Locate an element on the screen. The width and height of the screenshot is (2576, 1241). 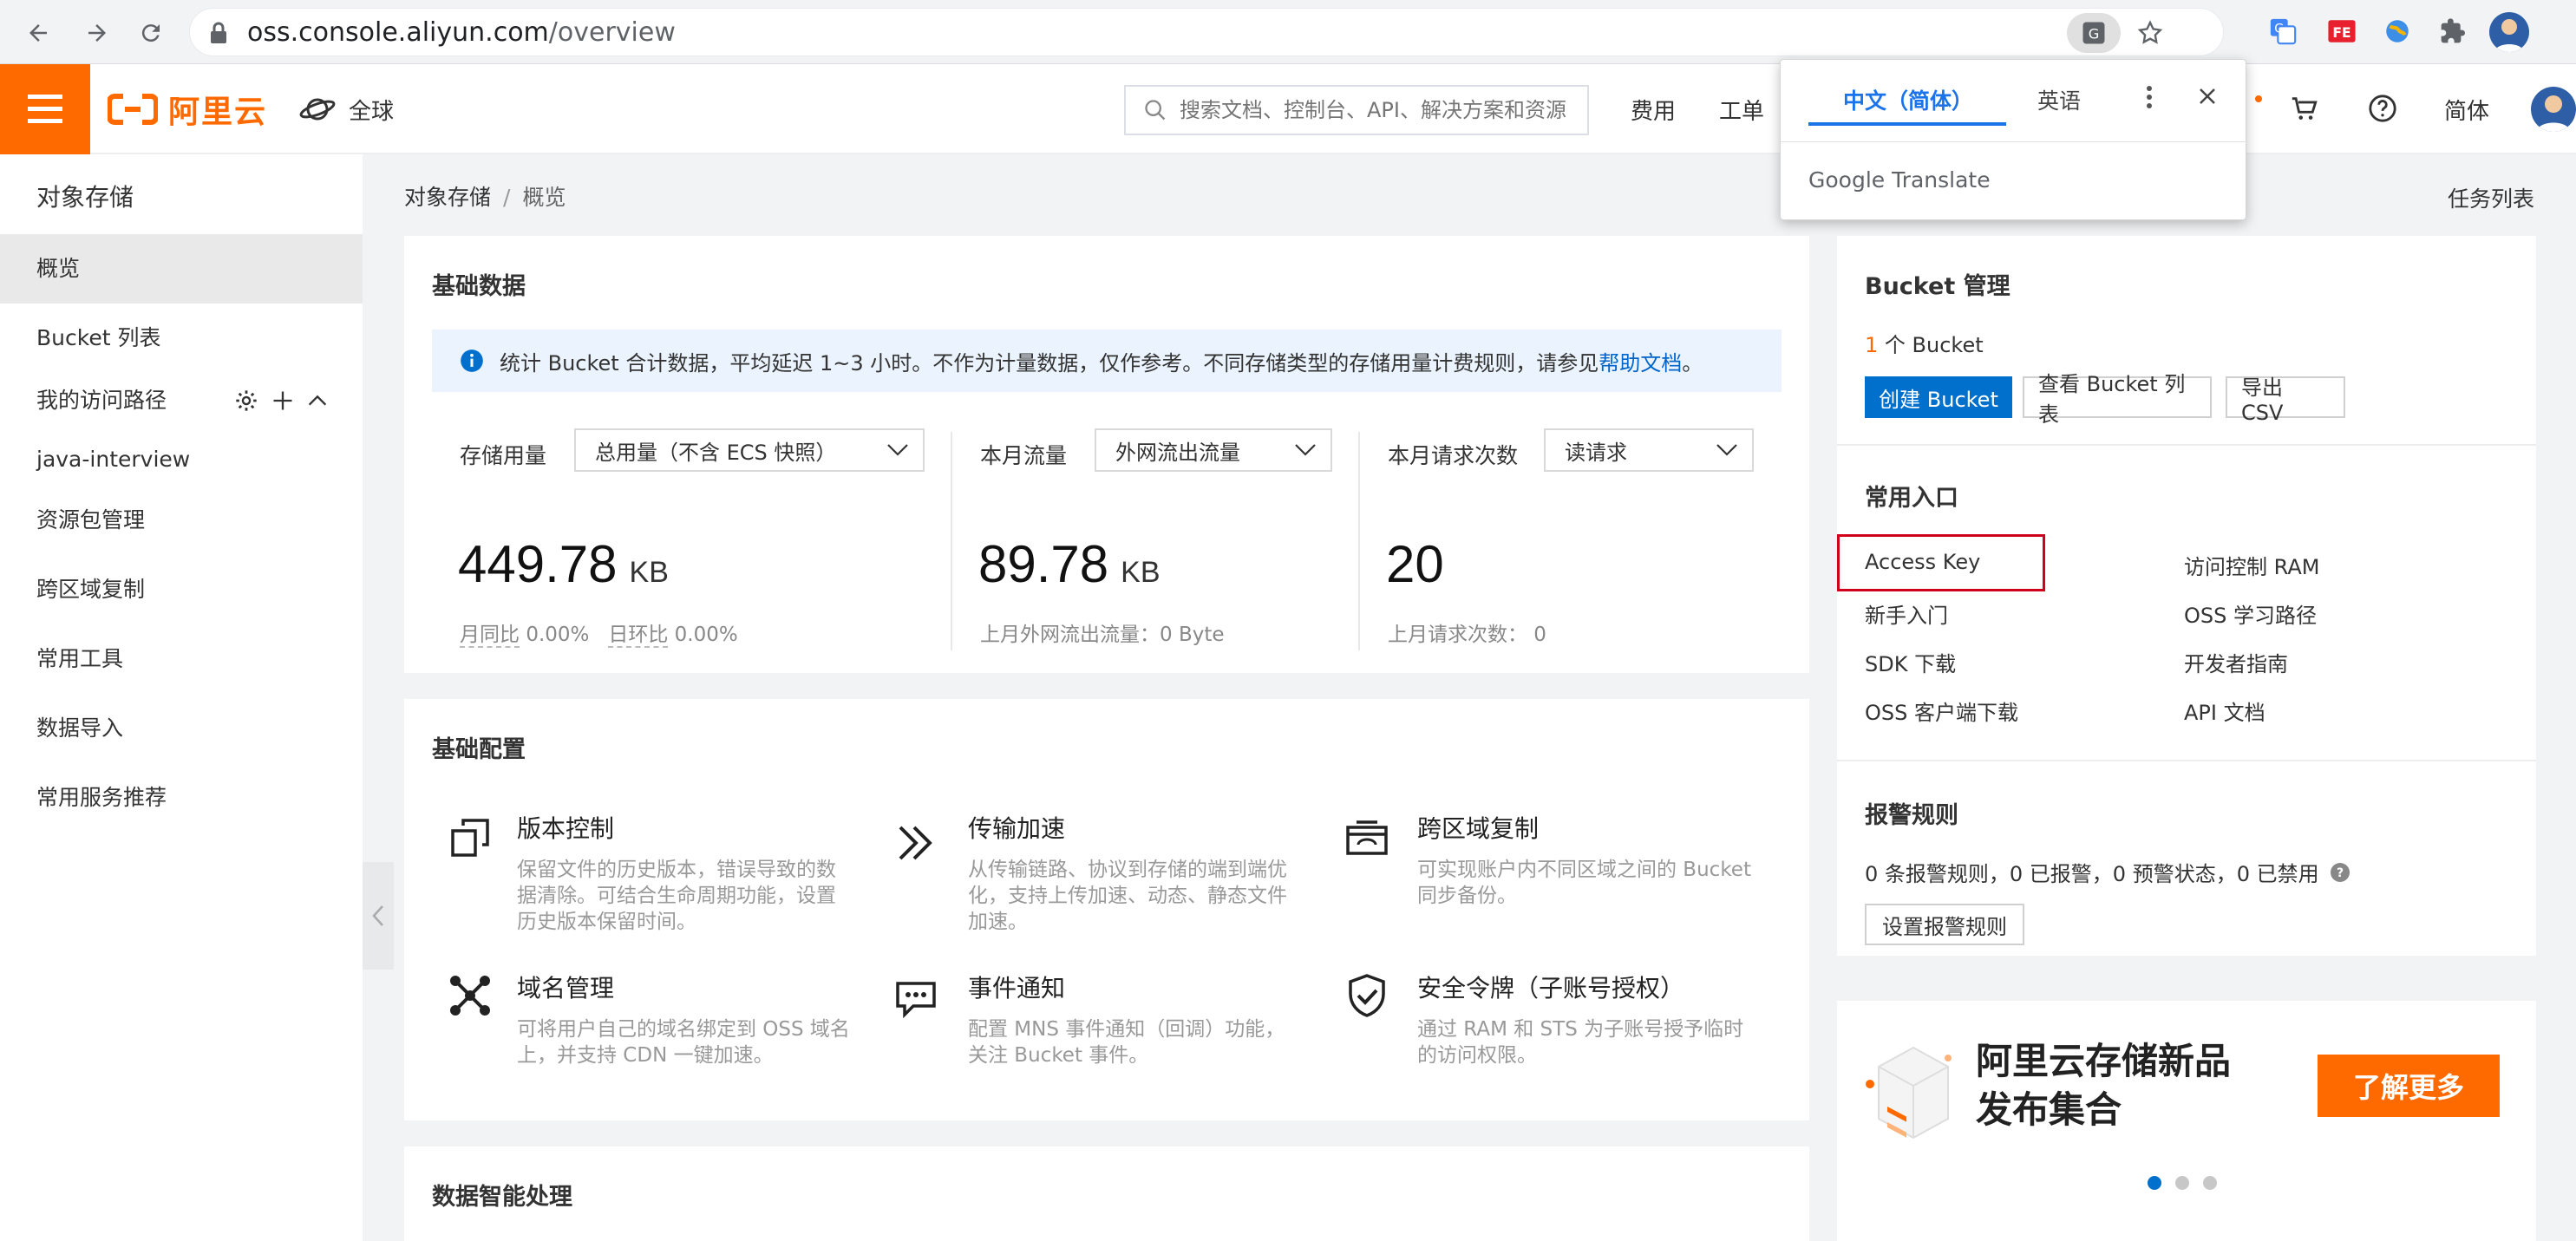
entry-api-docs: API 文档 is located at coordinates (2224, 711).